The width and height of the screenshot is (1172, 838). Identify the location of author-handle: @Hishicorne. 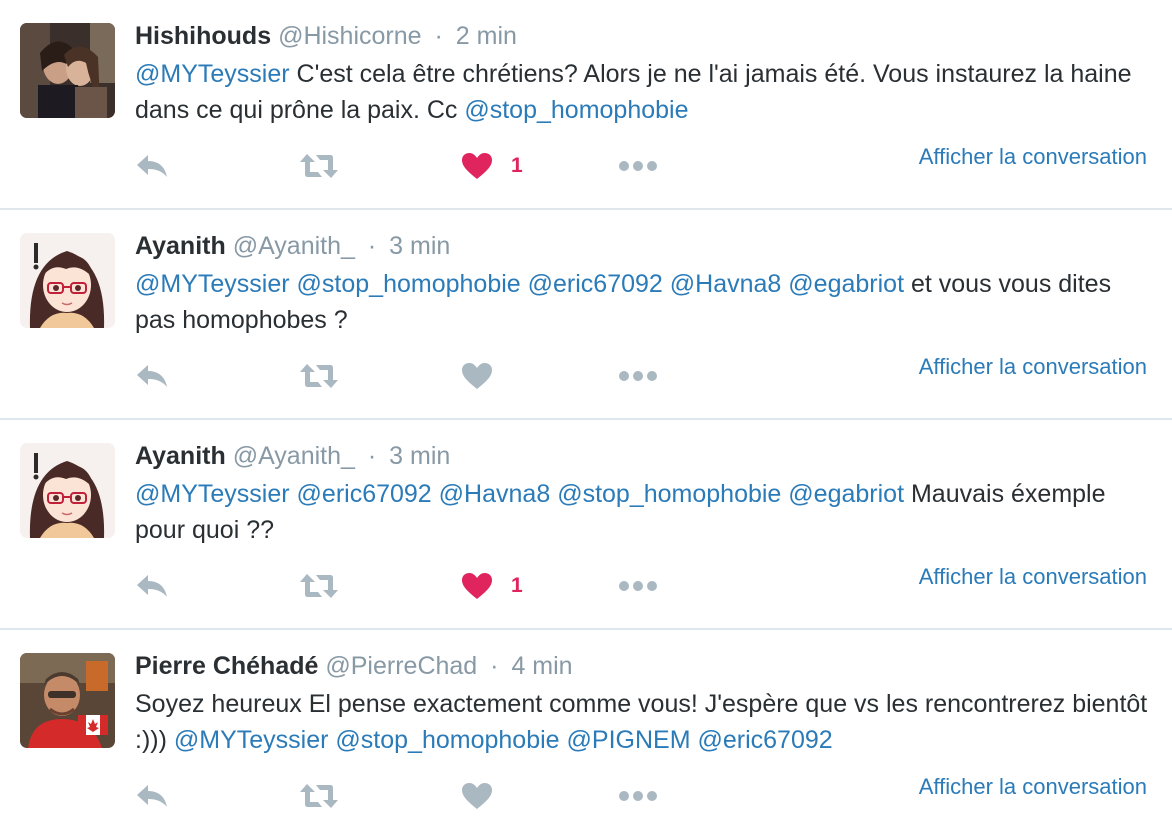
(349, 36).